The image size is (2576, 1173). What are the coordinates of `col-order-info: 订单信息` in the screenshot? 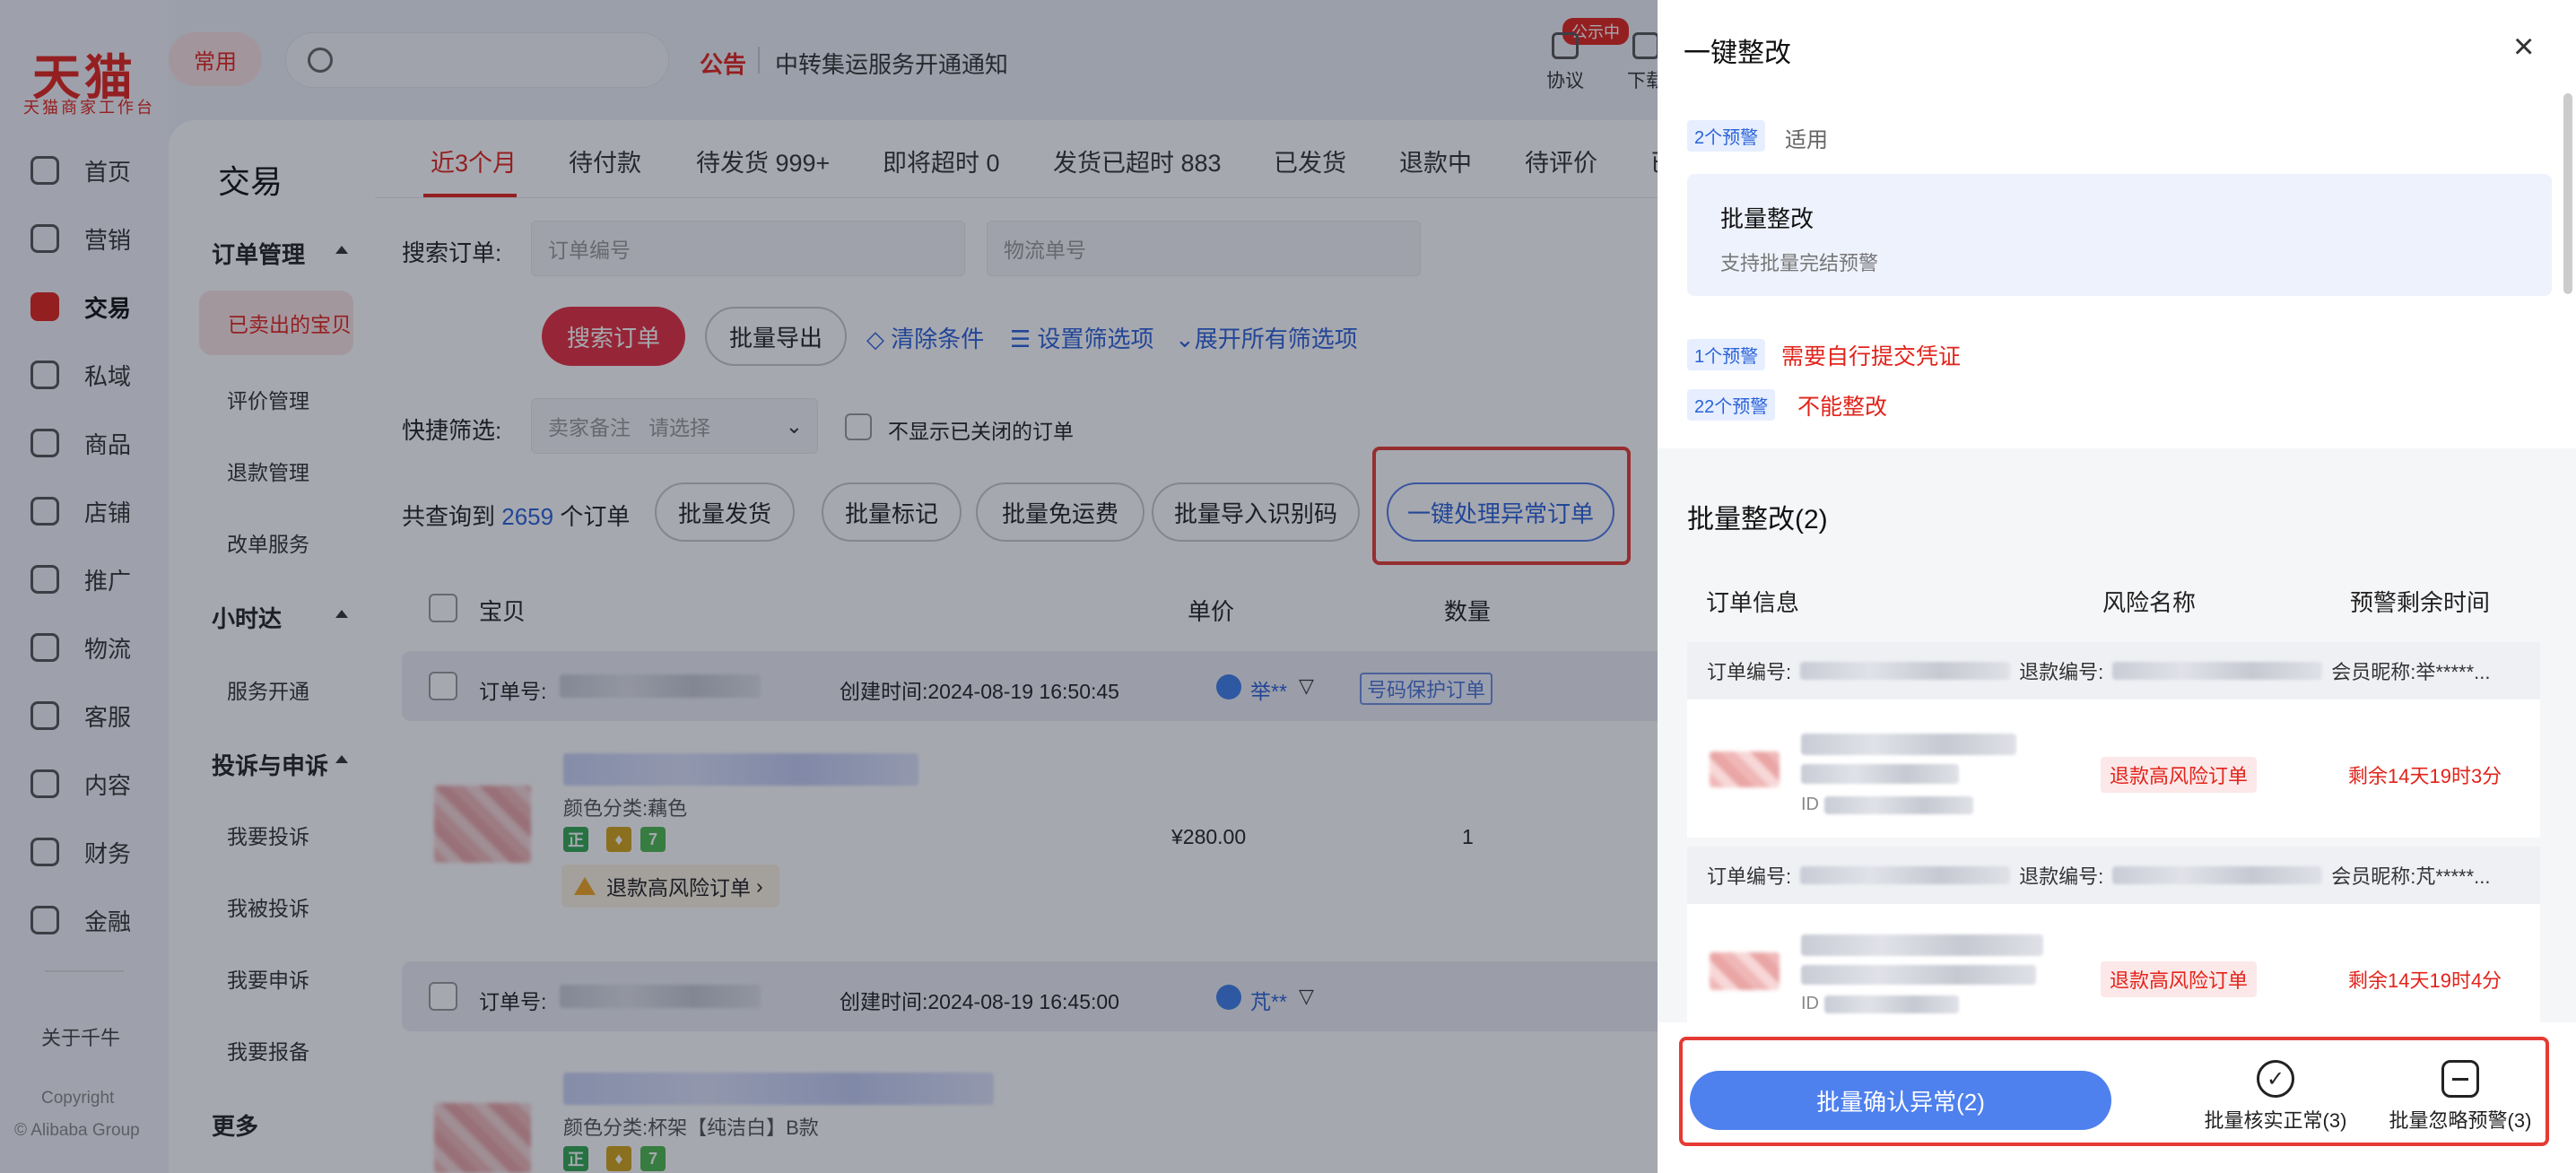 It's located at (1753, 602).